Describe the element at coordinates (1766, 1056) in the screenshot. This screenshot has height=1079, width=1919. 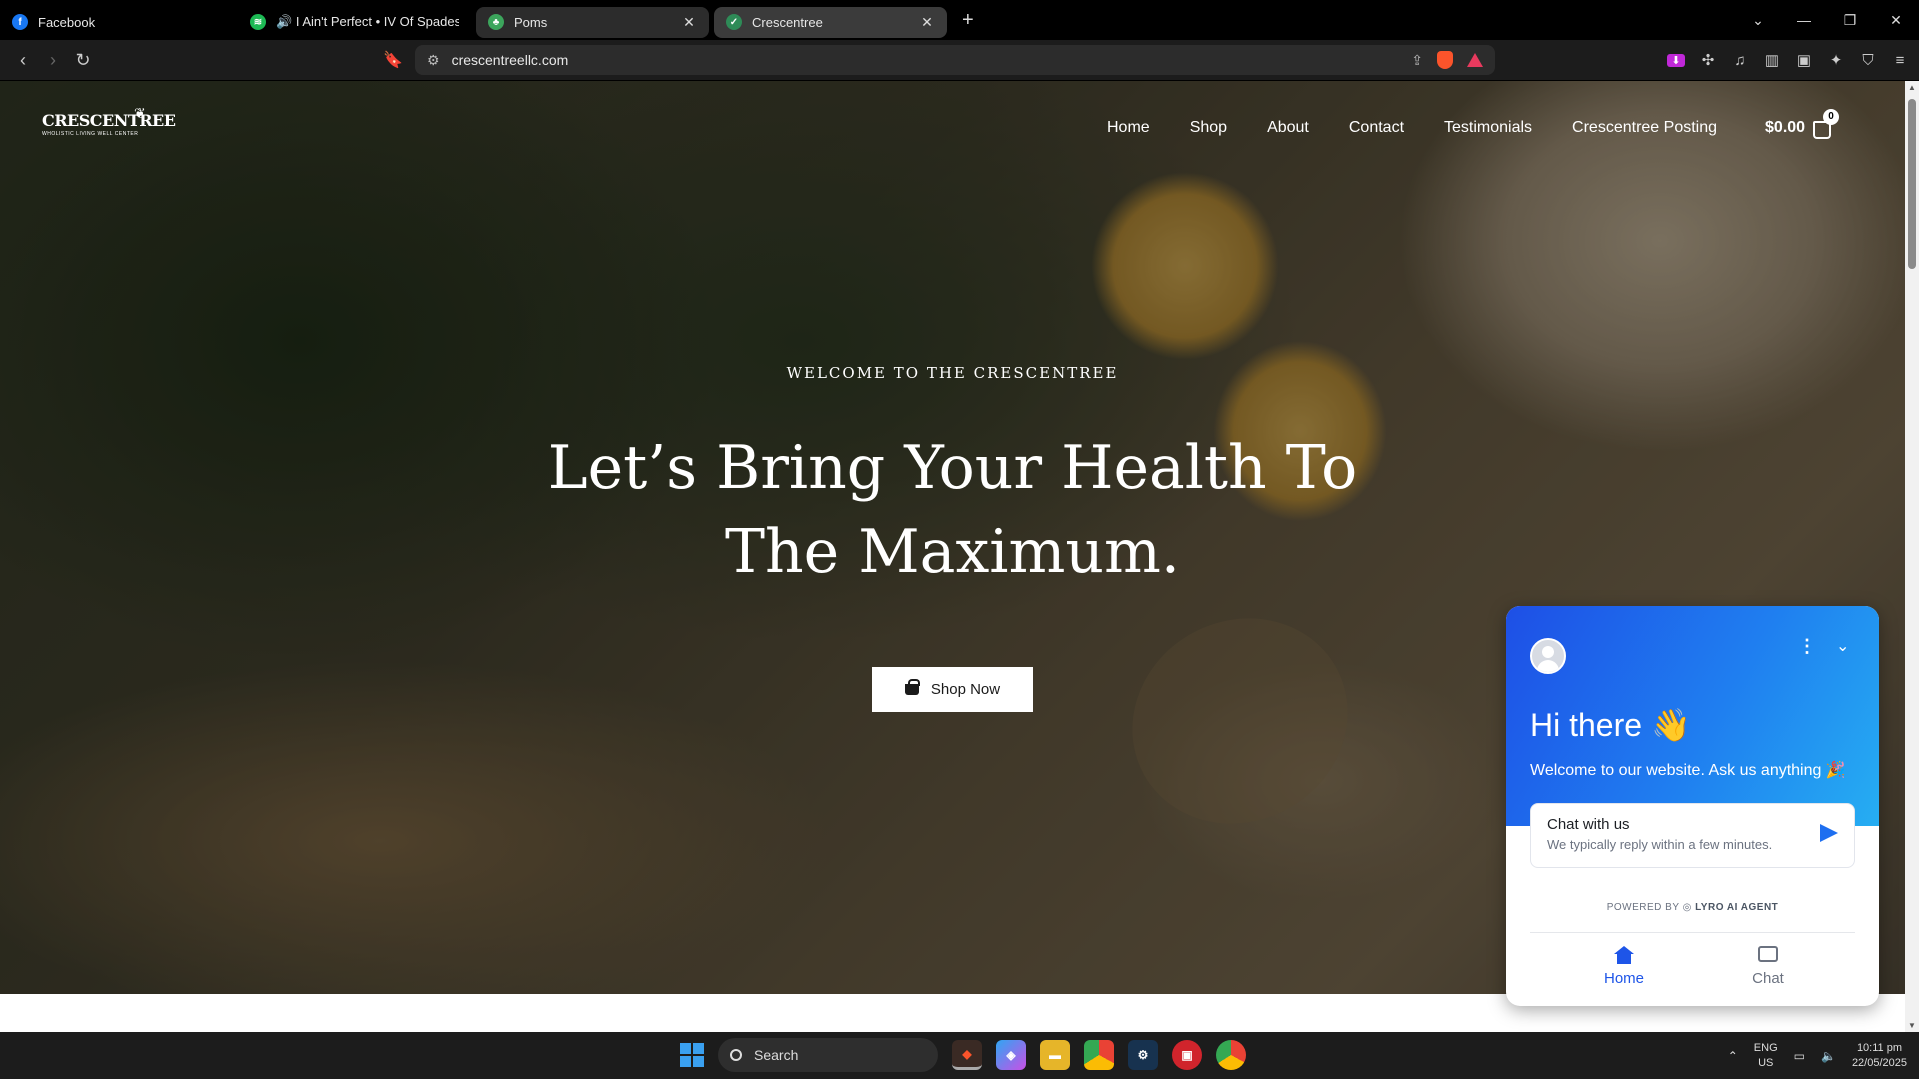
I see `language-indicator: ENG US` at that location.